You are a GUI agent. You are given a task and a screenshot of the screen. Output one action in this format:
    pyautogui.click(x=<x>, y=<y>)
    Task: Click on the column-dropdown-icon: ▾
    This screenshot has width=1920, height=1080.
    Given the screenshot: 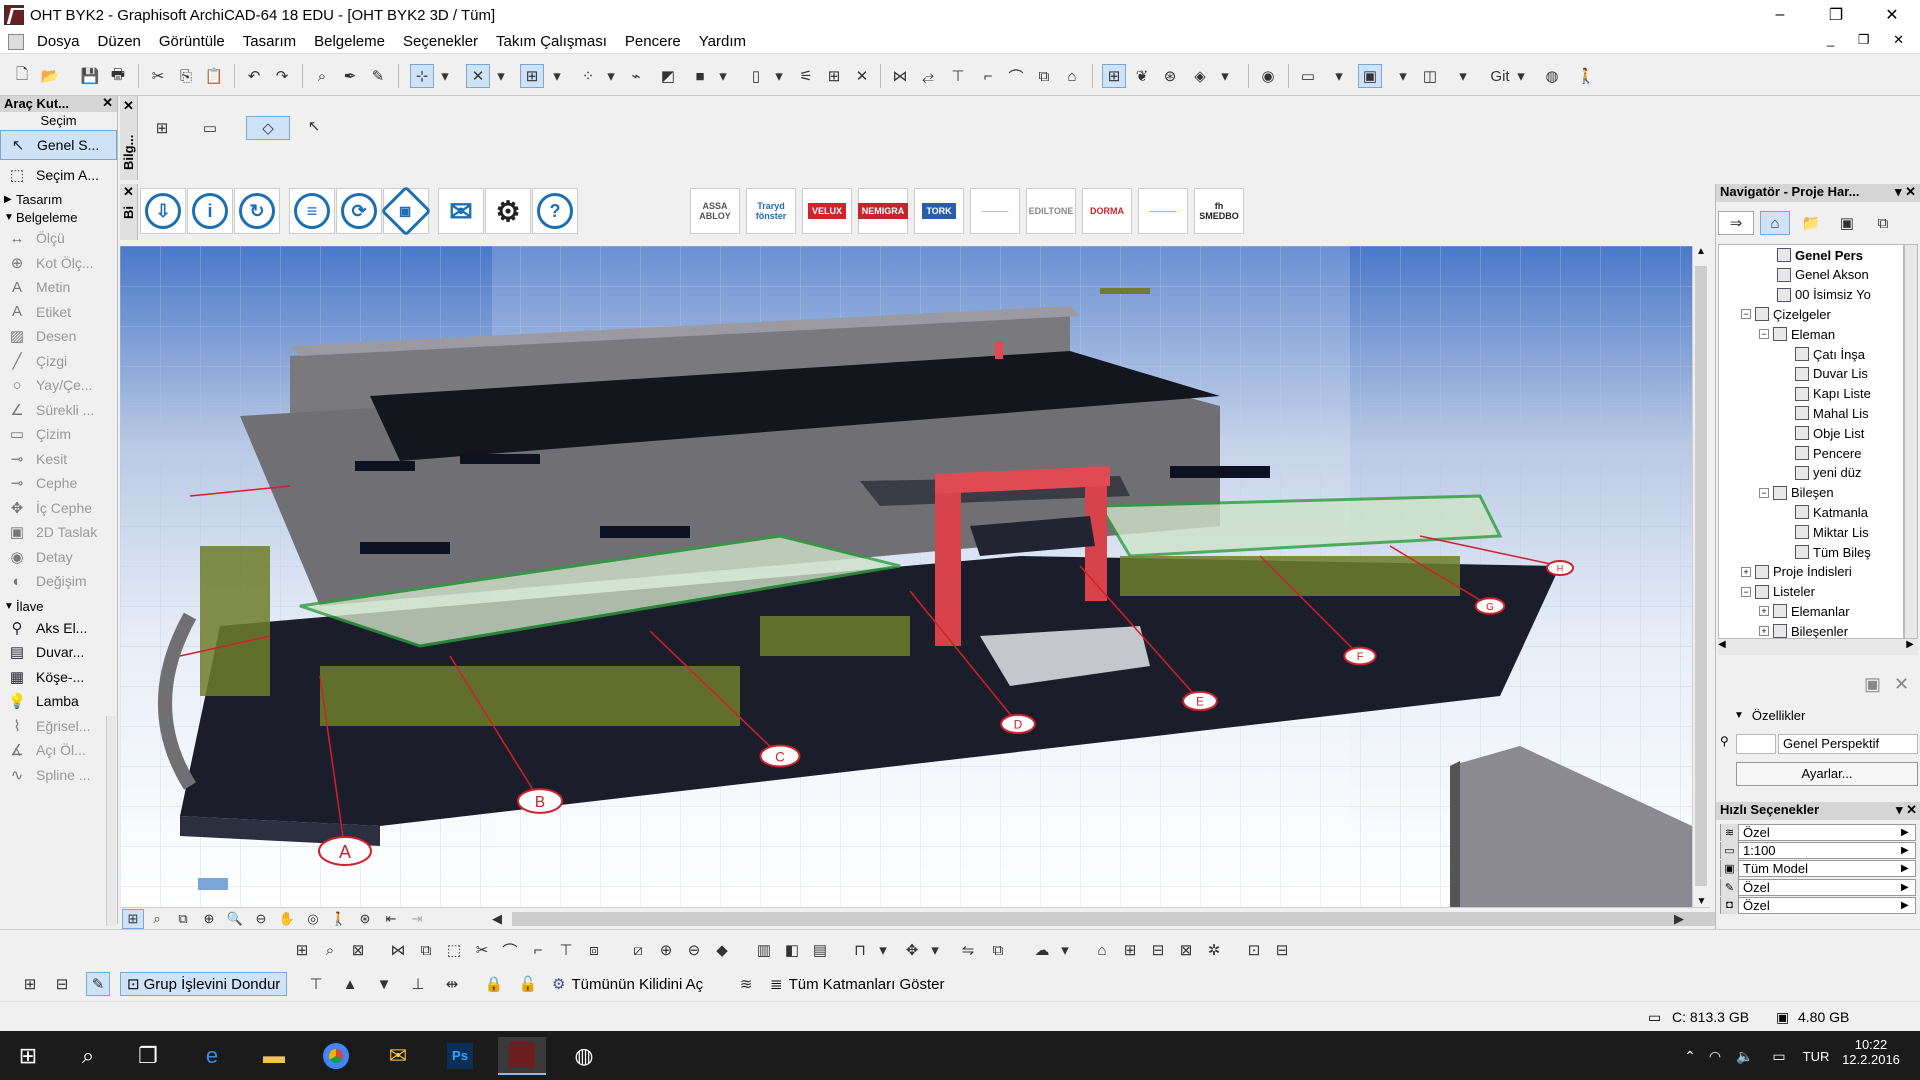 What is the action you would take?
    pyautogui.click(x=779, y=76)
    